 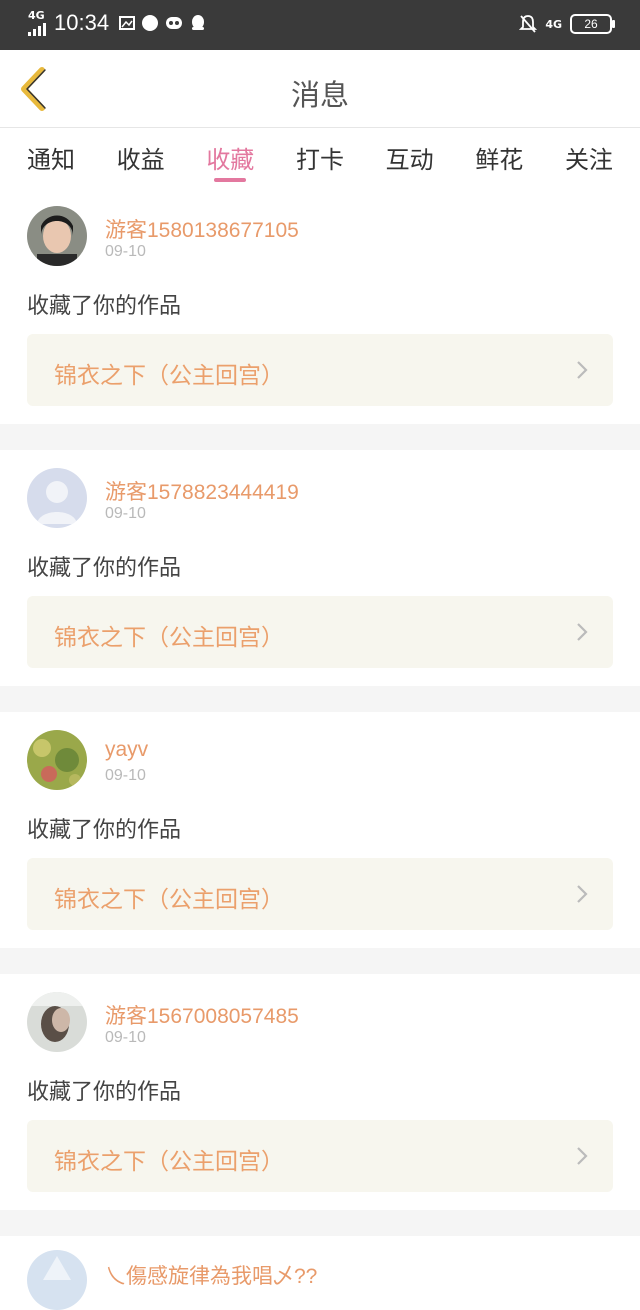 I want to click on qq-icon, so click(x=198, y=22).